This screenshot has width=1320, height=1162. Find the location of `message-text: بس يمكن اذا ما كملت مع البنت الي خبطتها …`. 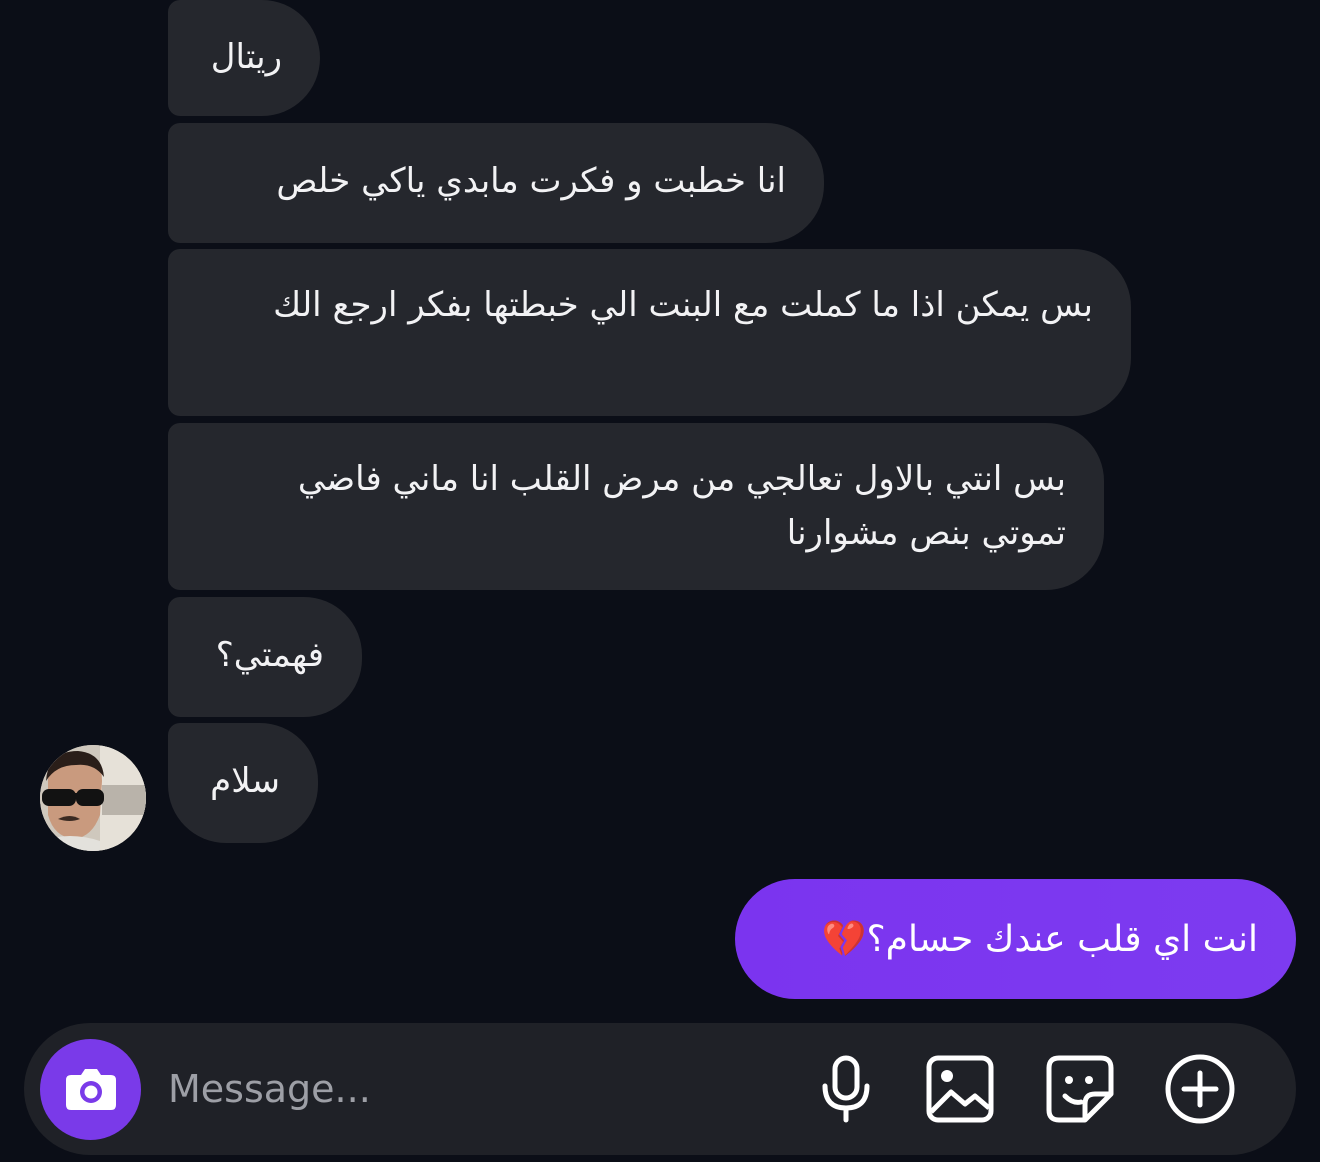

message-text: بس يمكن اذا ما كملت مع البنت الي خبطتها … is located at coordinates (683, 305).